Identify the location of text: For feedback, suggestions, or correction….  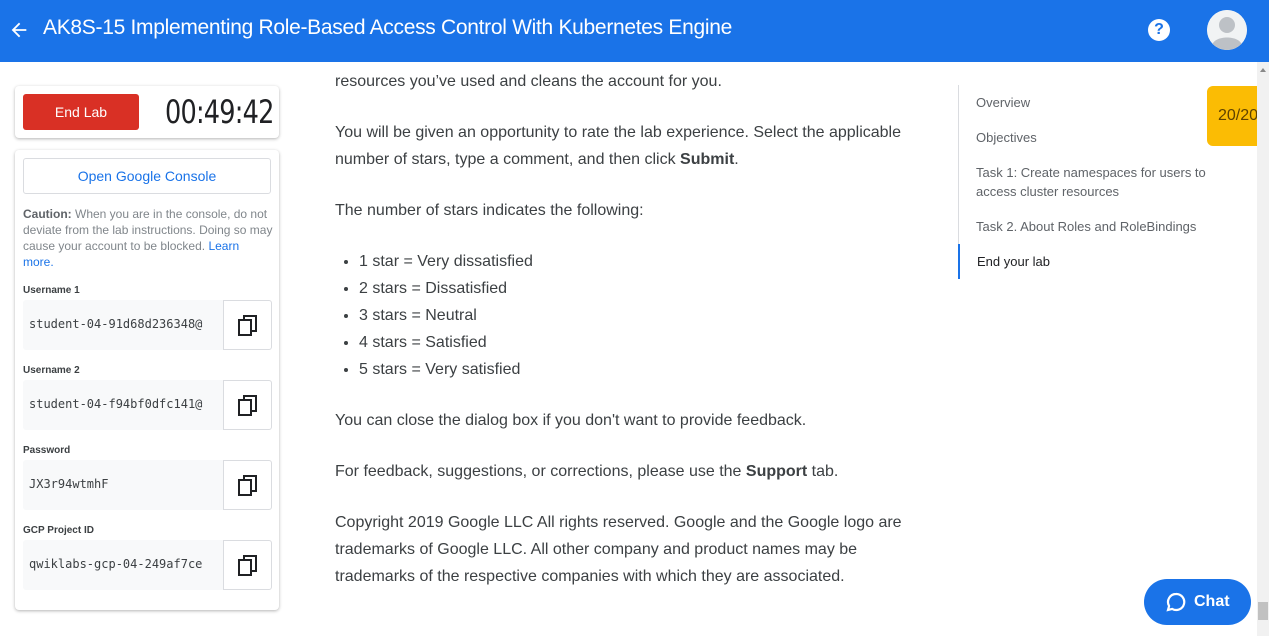
(540, 471).